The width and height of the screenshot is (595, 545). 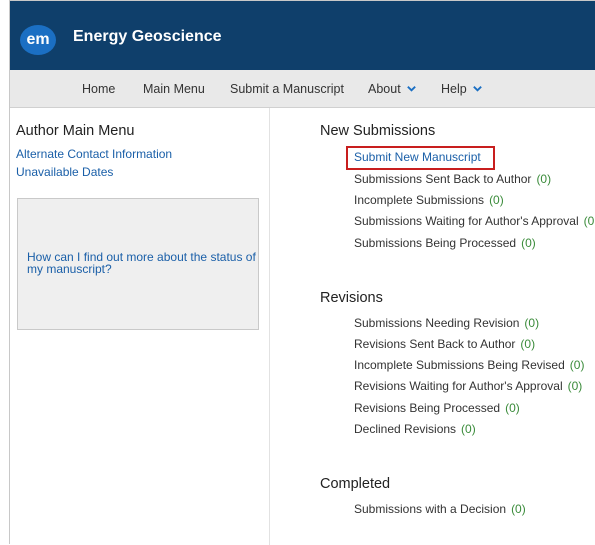 What do you see at coordinates (430, 509) in the screenshot?
I see `item-label: Submissions with a Decision` at bounding box center [430, 509].